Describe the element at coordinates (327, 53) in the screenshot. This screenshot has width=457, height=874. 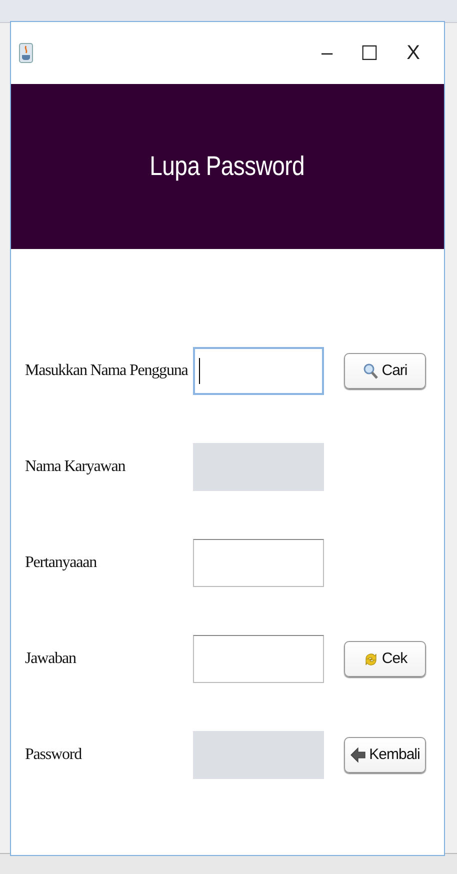
I see `minimize-button: –` at that location.